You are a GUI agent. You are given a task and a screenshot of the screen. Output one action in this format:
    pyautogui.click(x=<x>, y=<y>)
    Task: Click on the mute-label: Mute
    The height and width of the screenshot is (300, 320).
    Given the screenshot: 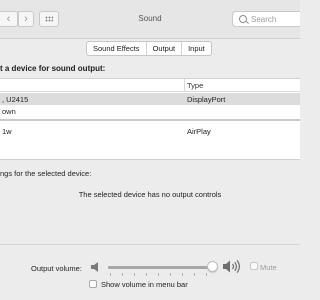 What is the action you would take?
    pyautogui.click(x=268, y=267)
    